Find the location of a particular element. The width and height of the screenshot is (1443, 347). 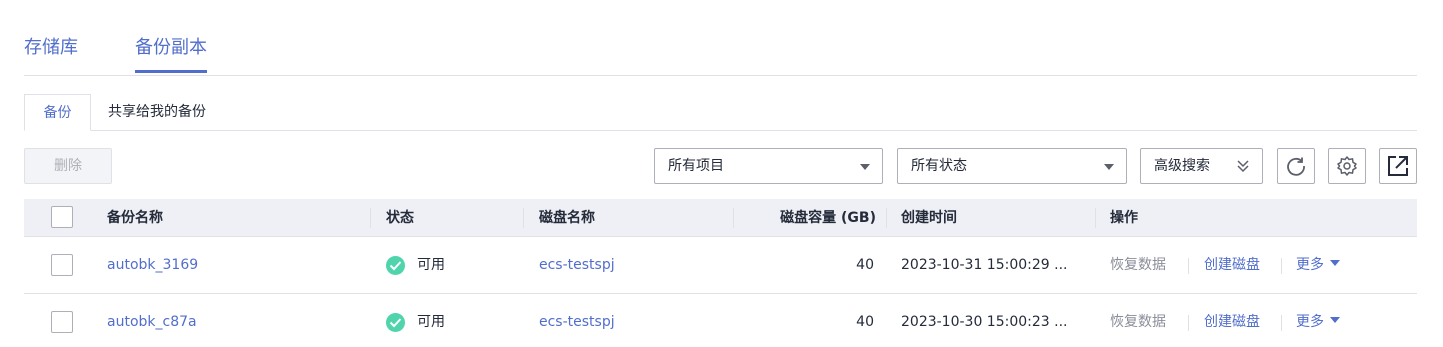

header-actions: 操作 is located at coordinates (1124, 218).